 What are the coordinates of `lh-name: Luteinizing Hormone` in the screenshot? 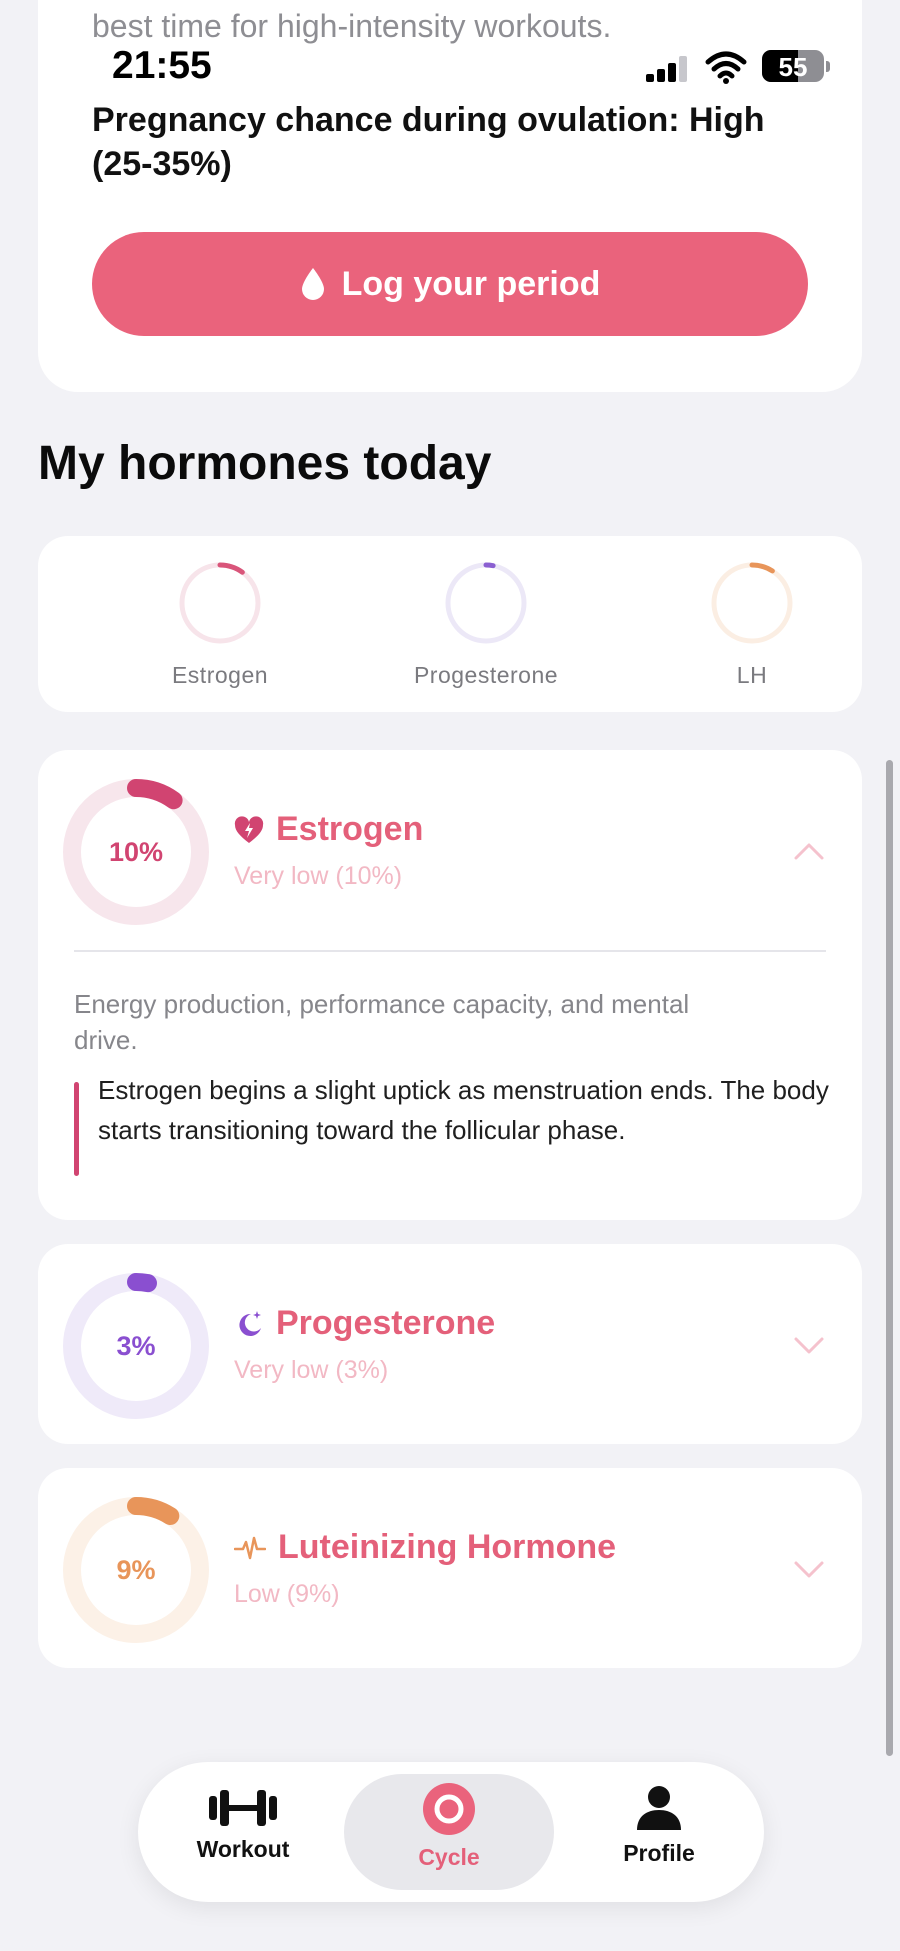 It's located at (447, 1547).